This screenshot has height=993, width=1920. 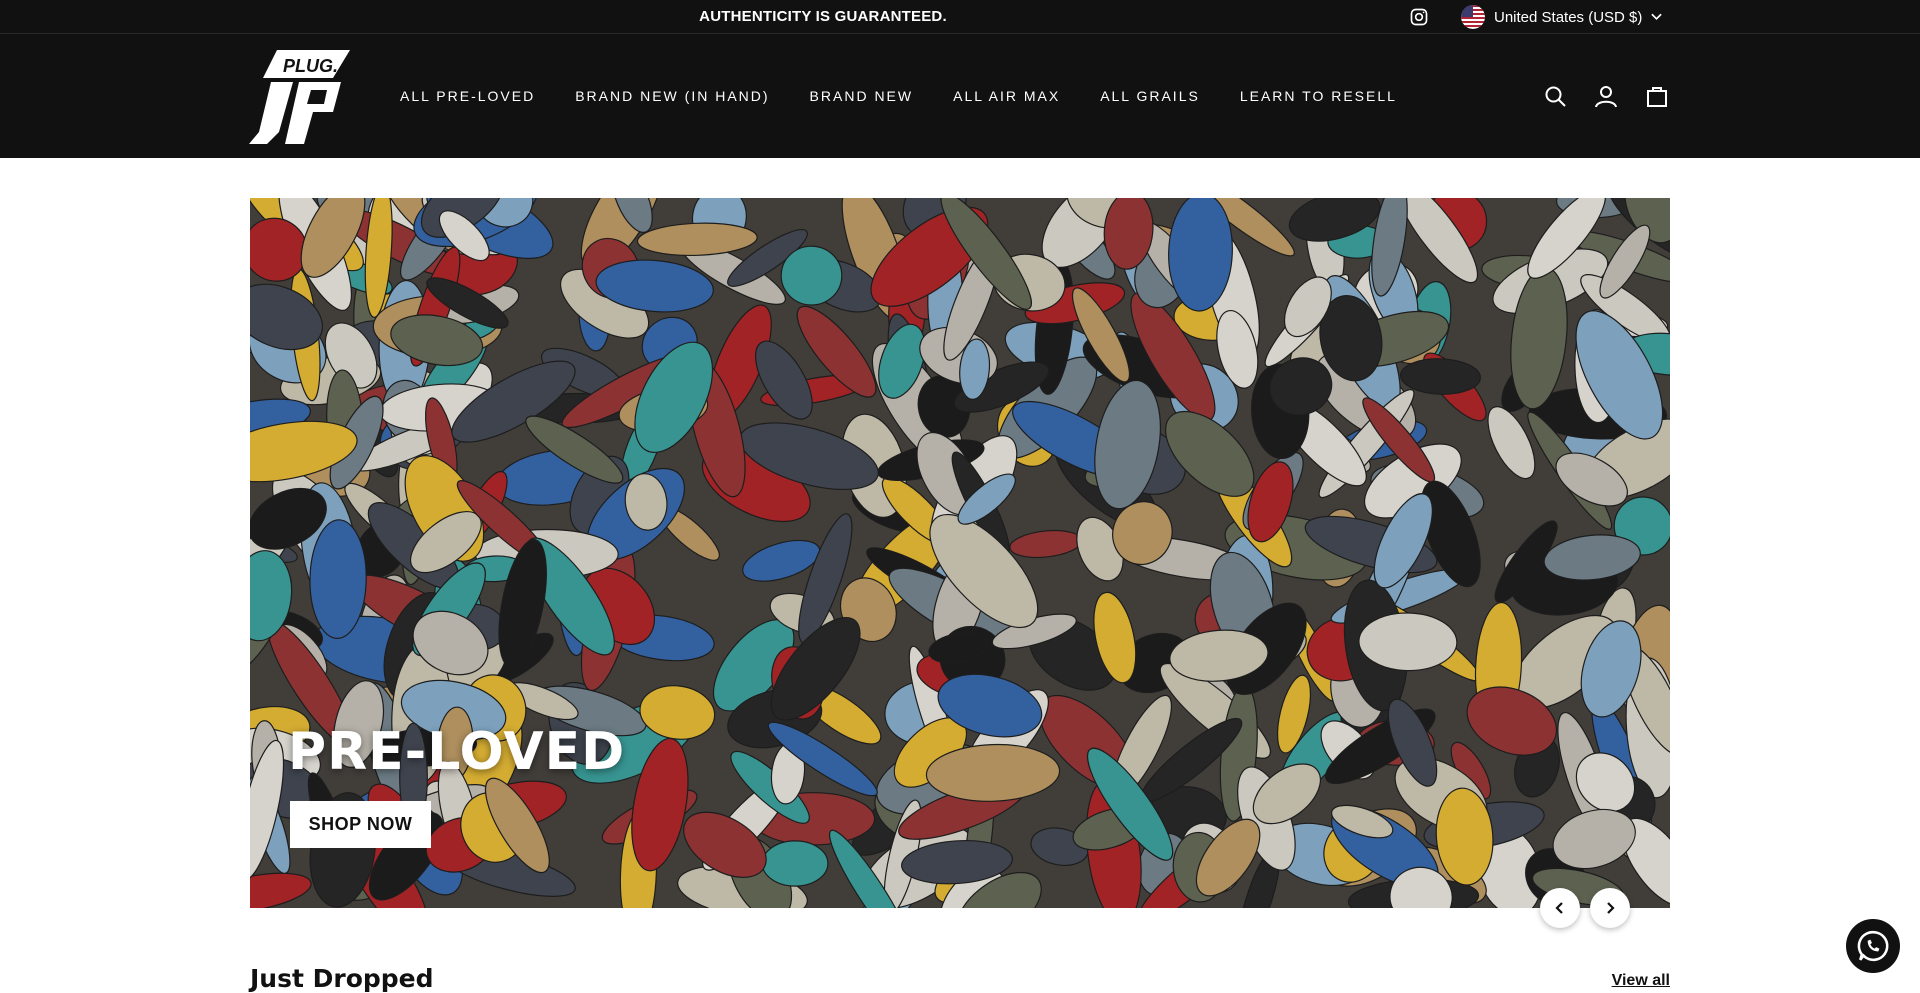 What do you see at coordinates (1555, 96) in the screenshot?
I see `search-icon` at bounding box center [1555, 96].